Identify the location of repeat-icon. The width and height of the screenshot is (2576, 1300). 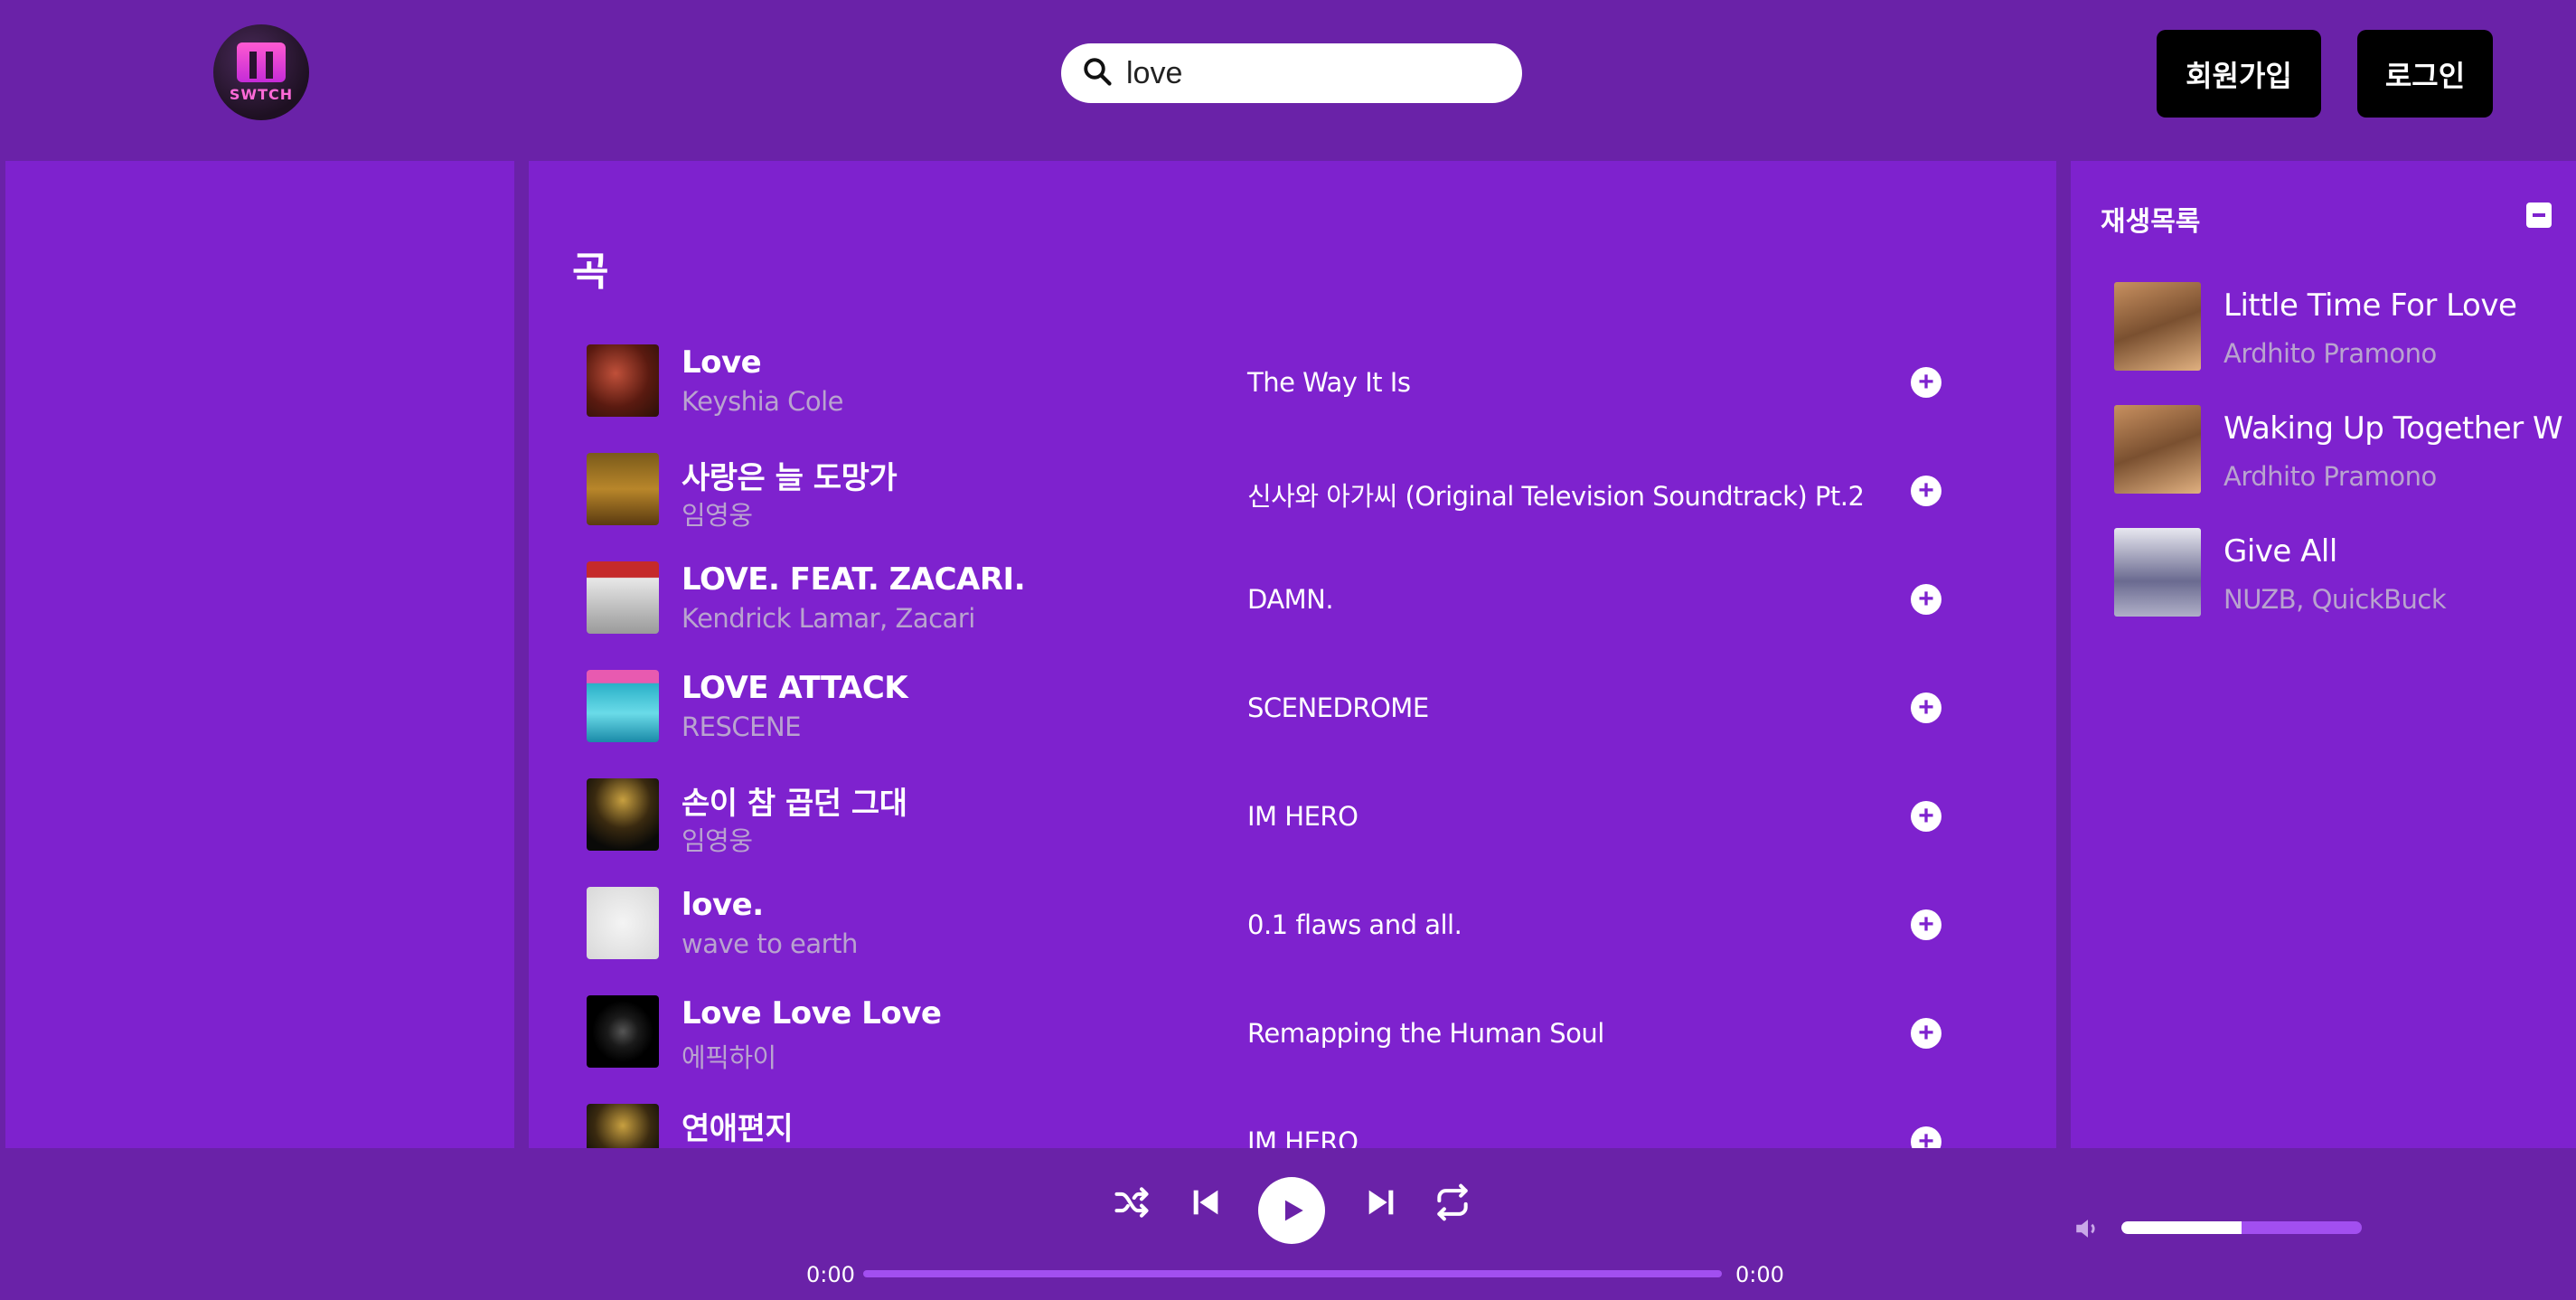
(1452, 1202).